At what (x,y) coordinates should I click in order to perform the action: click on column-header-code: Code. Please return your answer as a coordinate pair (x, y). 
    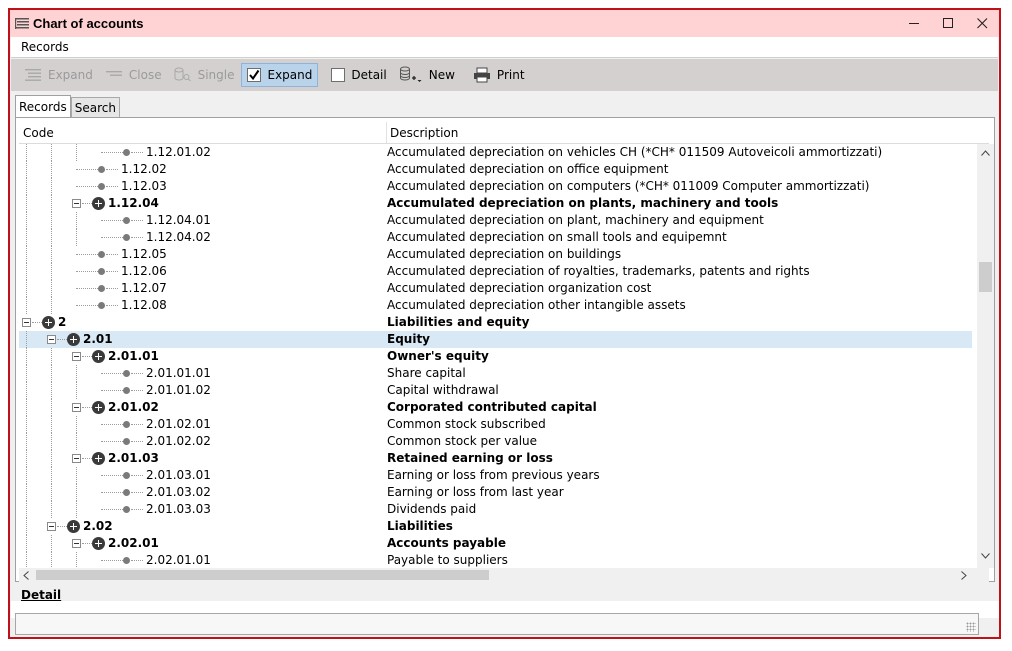
    Looking at the image, I should click on (203, 132).